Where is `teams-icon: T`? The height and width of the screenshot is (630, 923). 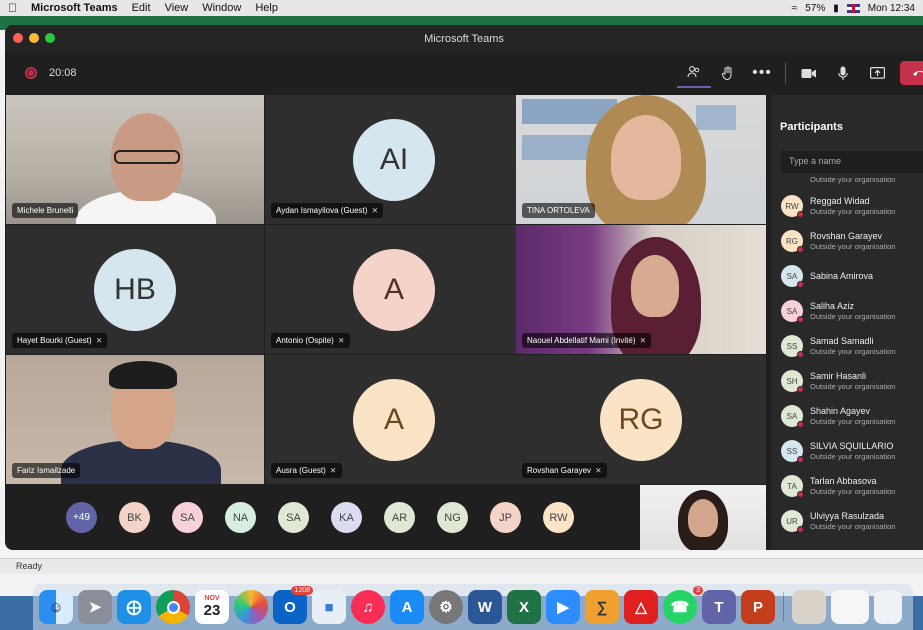
teams-icon: T is located at coordinates (719, 607).